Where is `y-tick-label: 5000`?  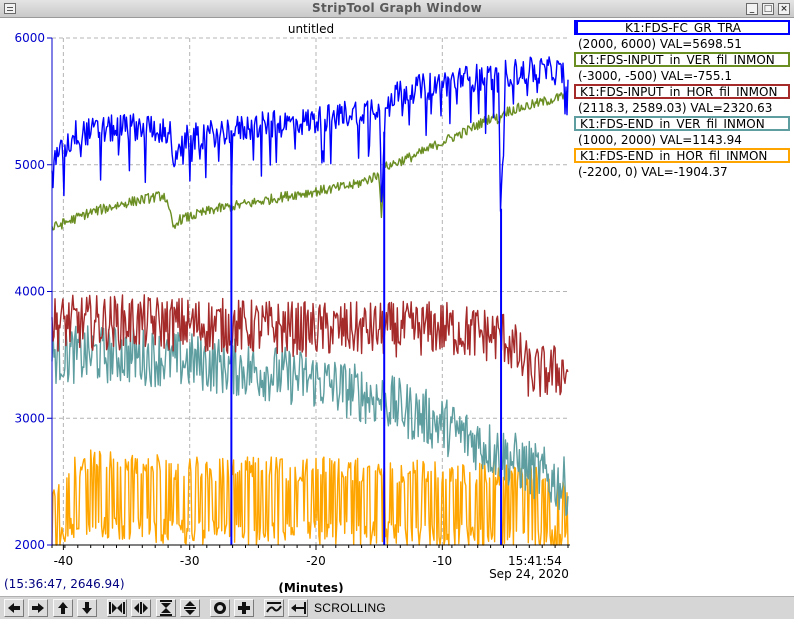
y-tick-label: 5000 is located at coordinates (29, 165).